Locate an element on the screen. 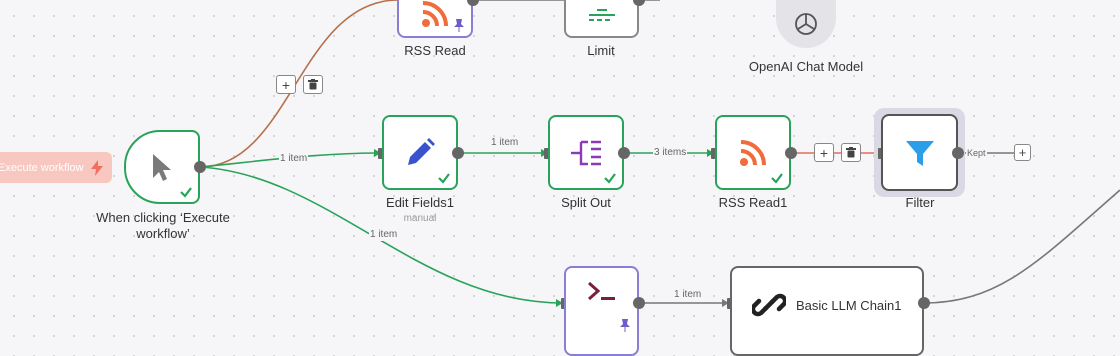 Image resolution: width=1120 pixels, height=356 pixels. split-out-output-port is located at coordinates (624, 153).